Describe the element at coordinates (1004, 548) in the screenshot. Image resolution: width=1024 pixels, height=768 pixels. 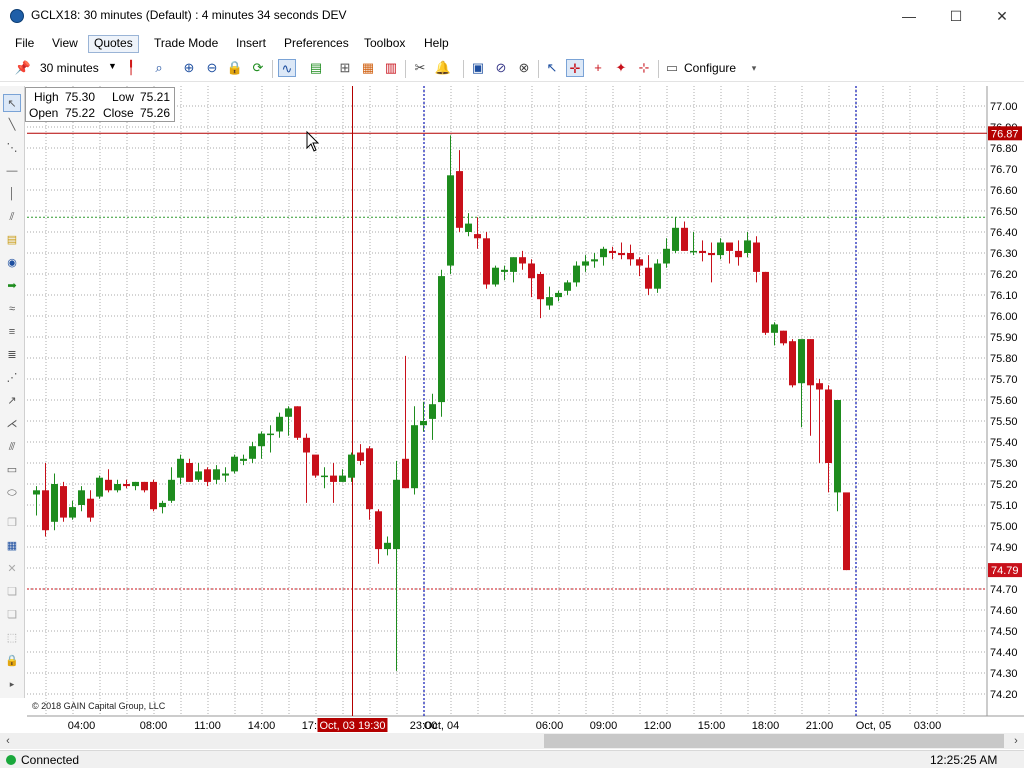
I see `y-tick-label: 74.90` at that location.